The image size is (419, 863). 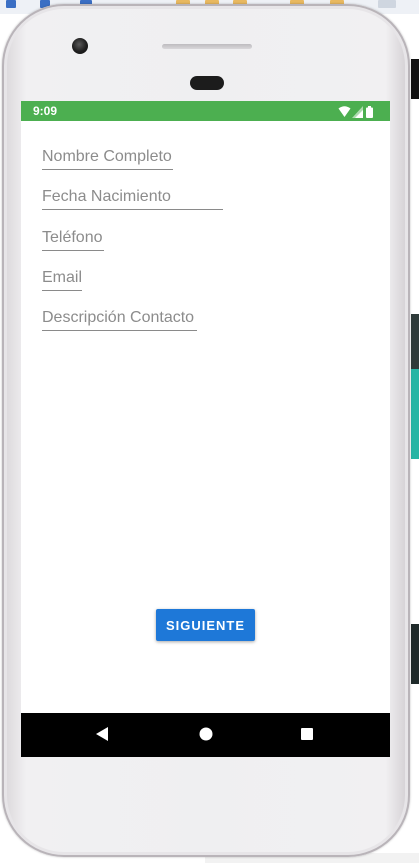 What do you see at coordinates (207, 46) in the screenshot?
I see `speaker-grille` at bounding box center [207, 46].